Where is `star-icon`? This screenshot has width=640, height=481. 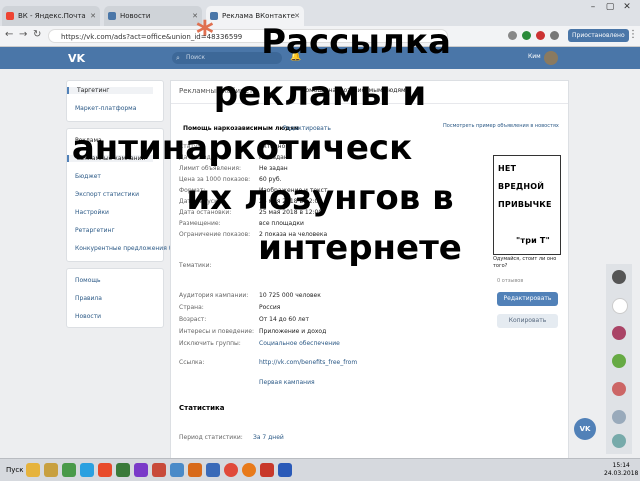
star-icon is located at coordinates (512, 35).